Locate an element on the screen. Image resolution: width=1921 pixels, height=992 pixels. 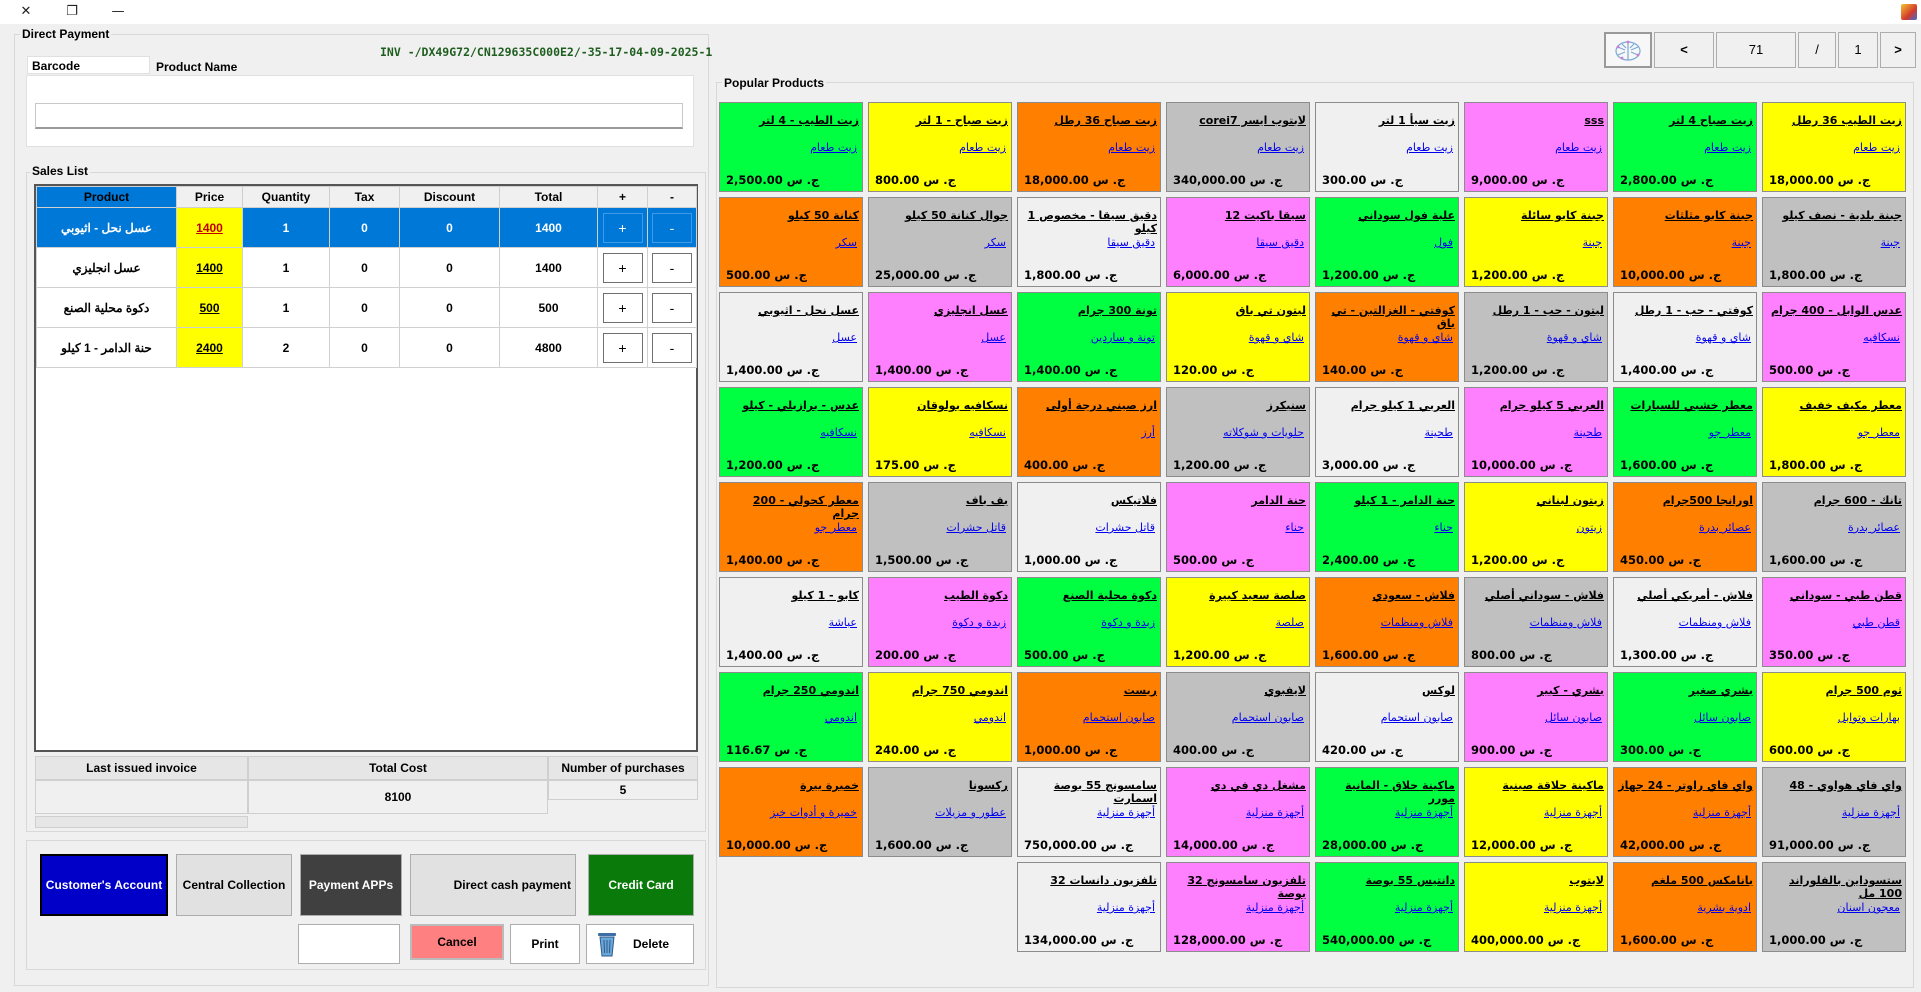
product-card: لابتوب أجهزة منزلية 400,000.00 ج. س is located at coordinates (1536, 907).